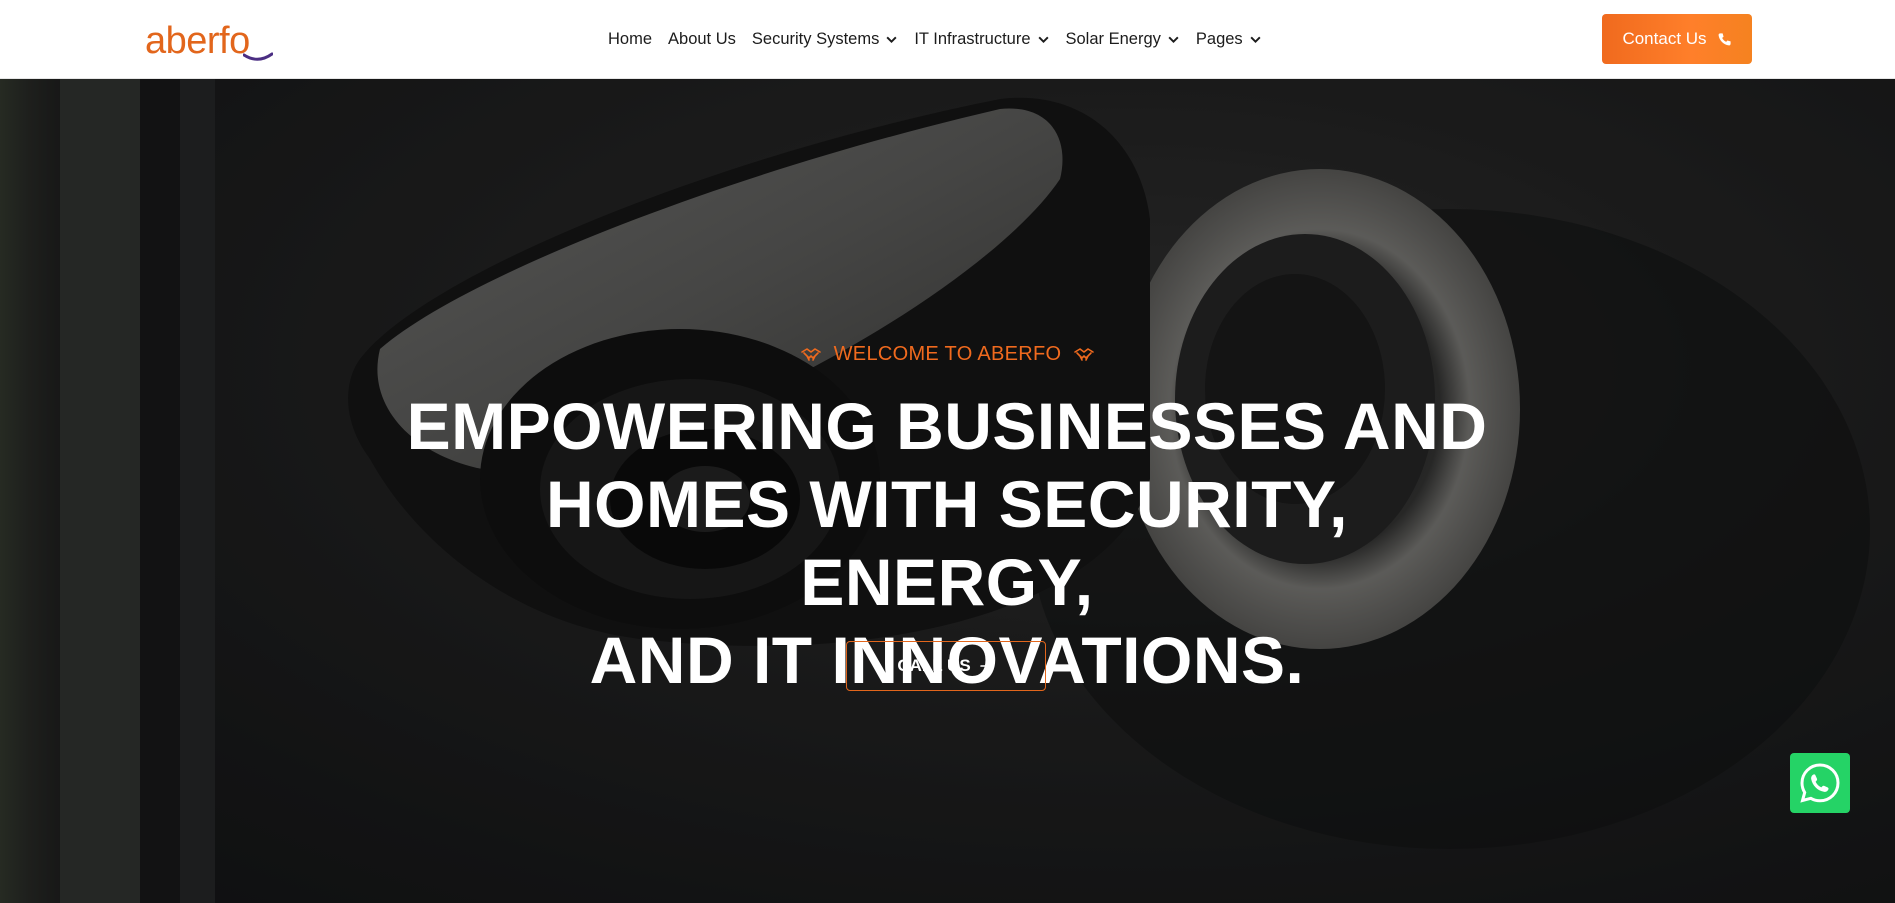 The image size is (1895, 903). I want to click on logo: aberfo, so click(209, 39).